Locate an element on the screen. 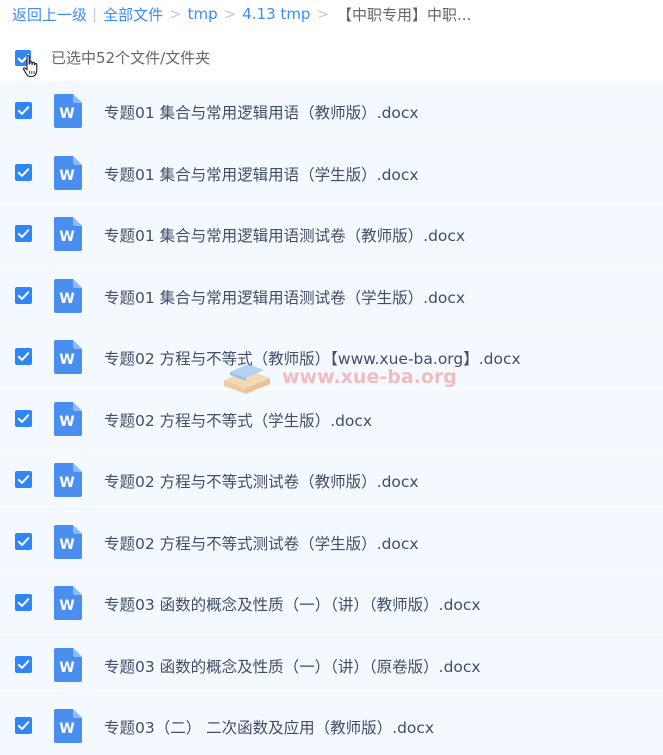  select-all-checkbox is located at coordinates (23, 58).